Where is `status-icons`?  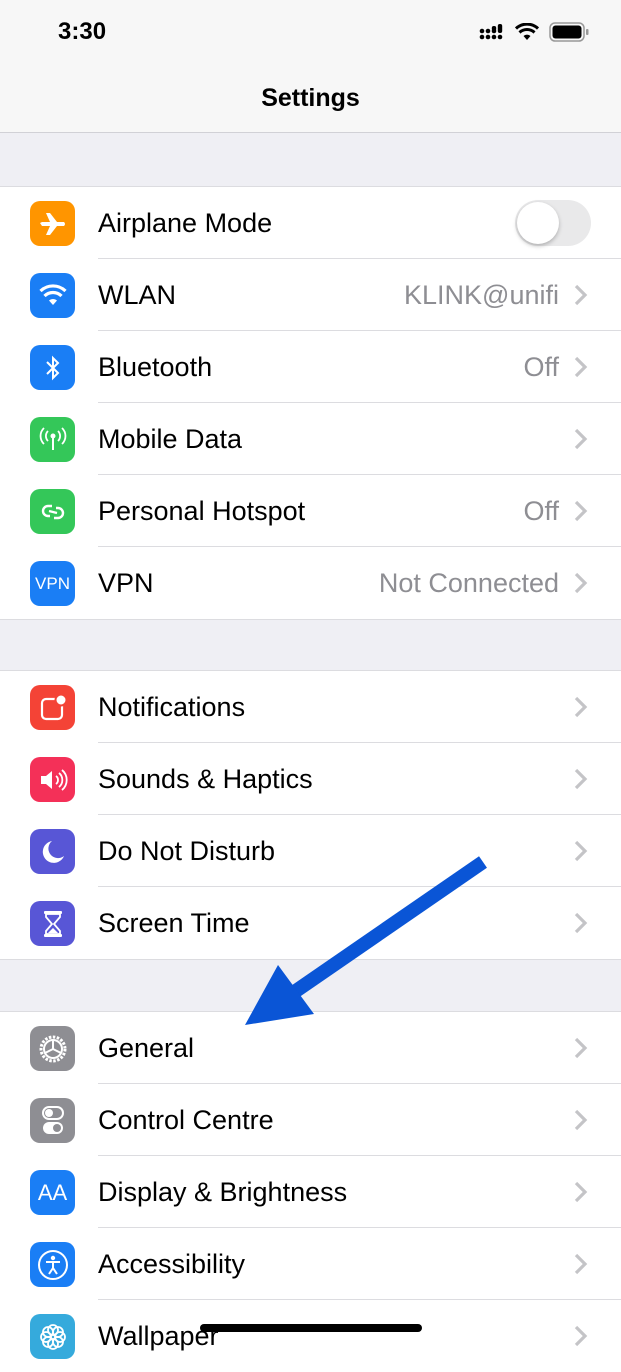 status-icons is located at coordinates (534, 32).